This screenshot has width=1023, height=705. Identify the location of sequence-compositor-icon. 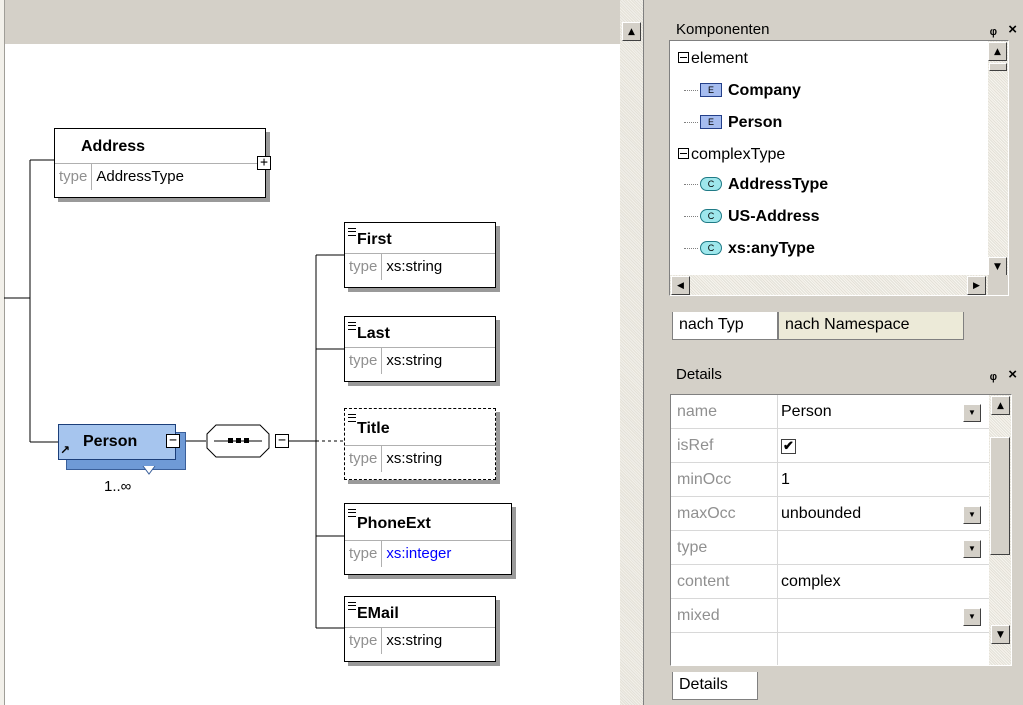
(238, 441).